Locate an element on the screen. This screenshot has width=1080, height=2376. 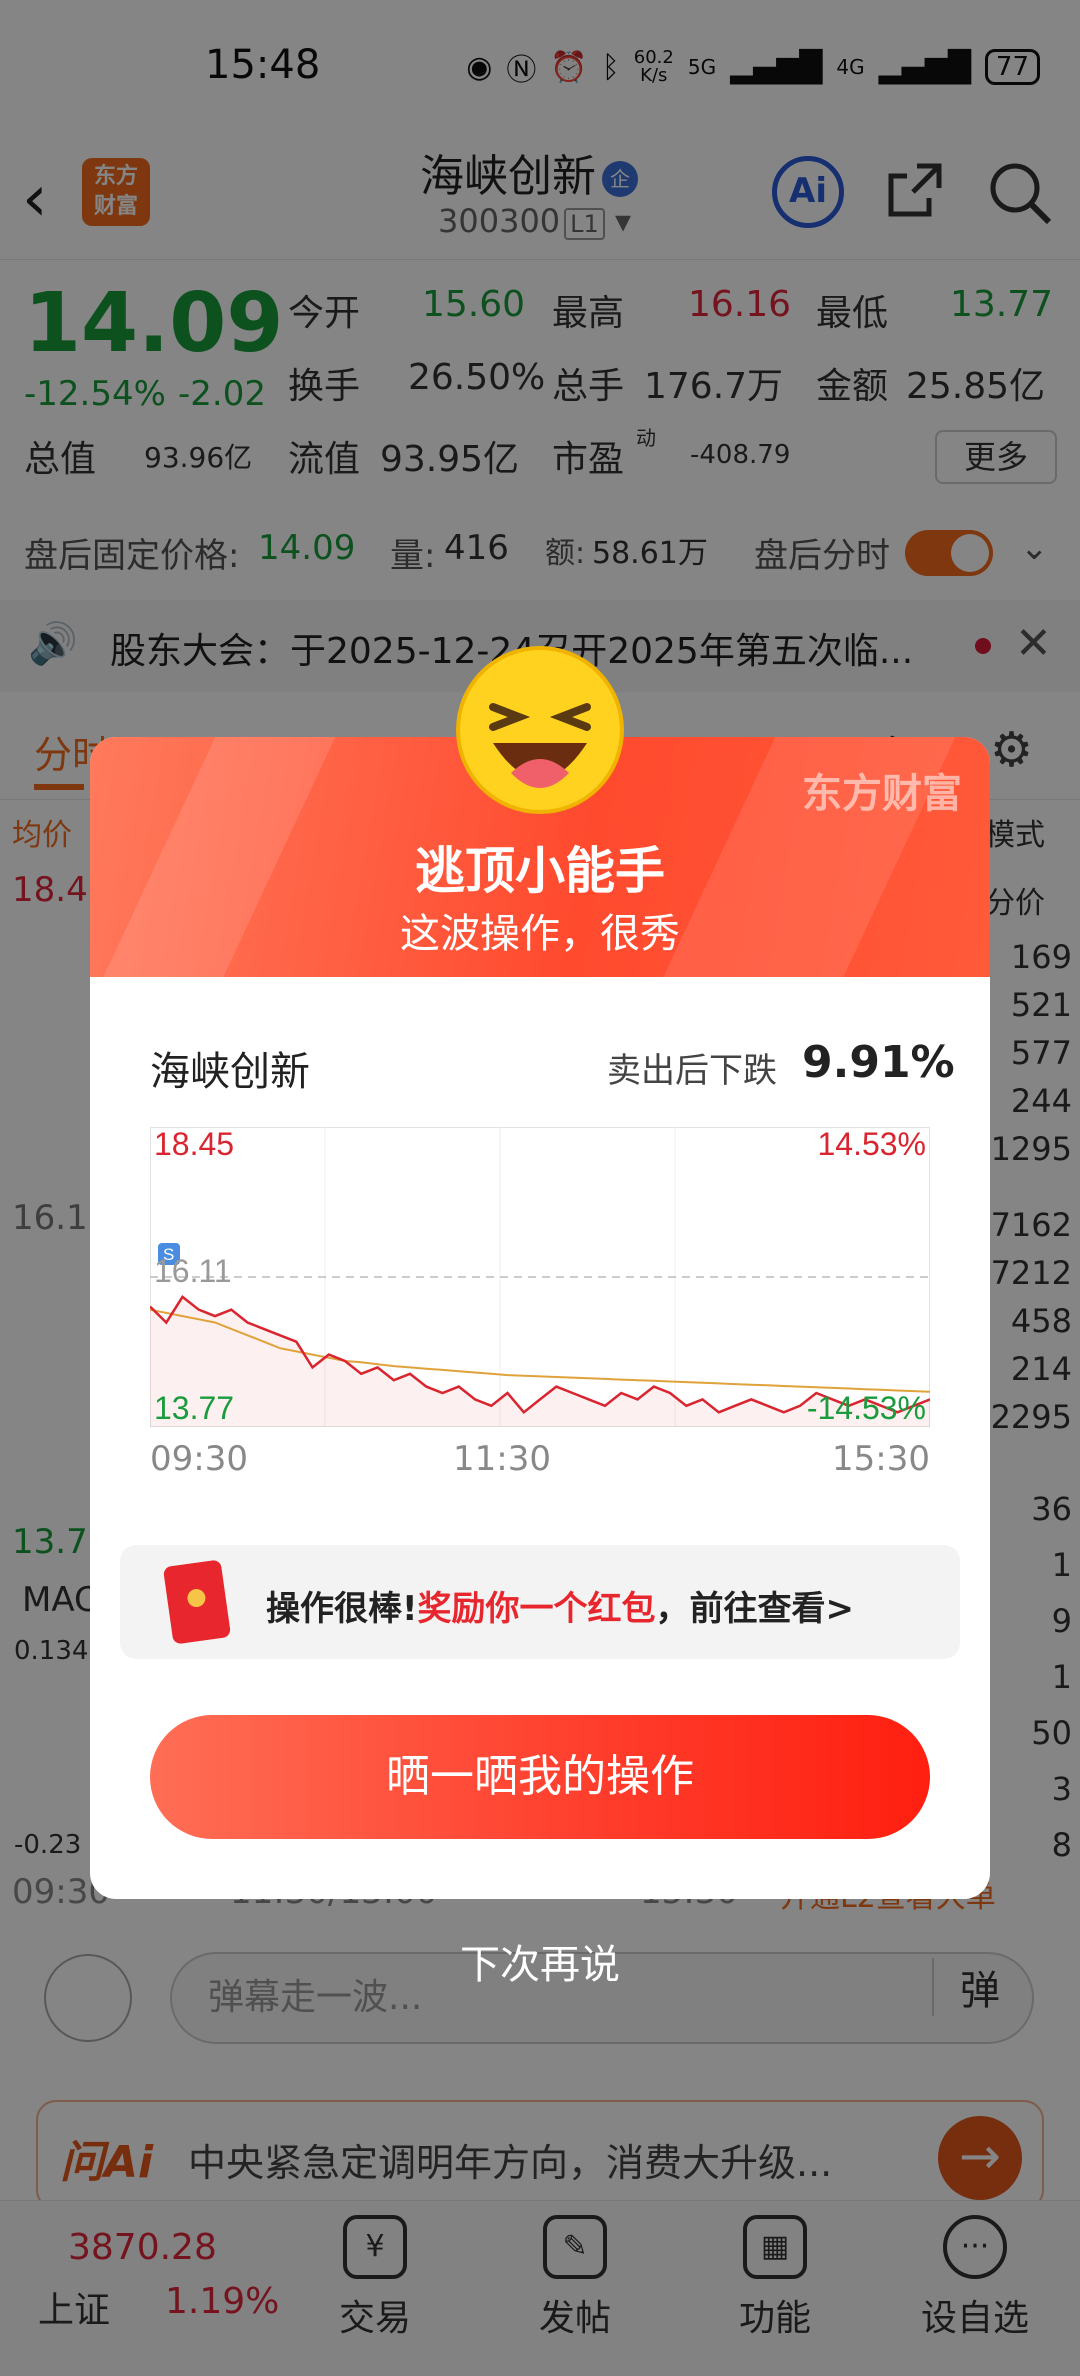
brand-watermark: 东方财富 is located at coordinates (882, 794).